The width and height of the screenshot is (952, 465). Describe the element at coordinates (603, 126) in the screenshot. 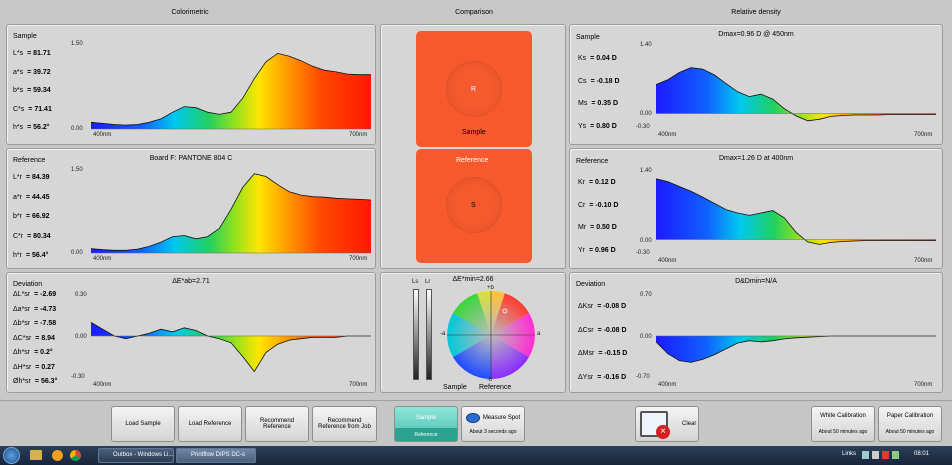

I see `value-number: = 0.80 D` at that location.